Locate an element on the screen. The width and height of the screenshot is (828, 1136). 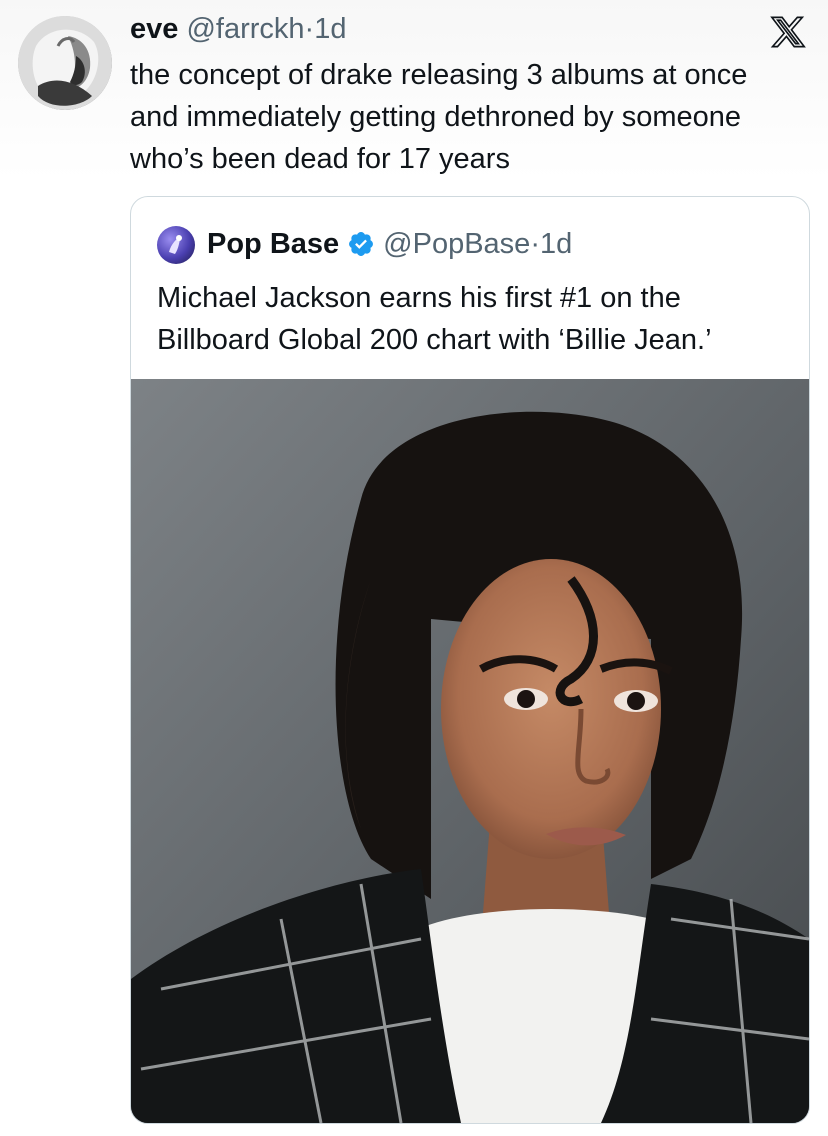
tweet-timestamp: 1d is located at coordinates (330, 29).